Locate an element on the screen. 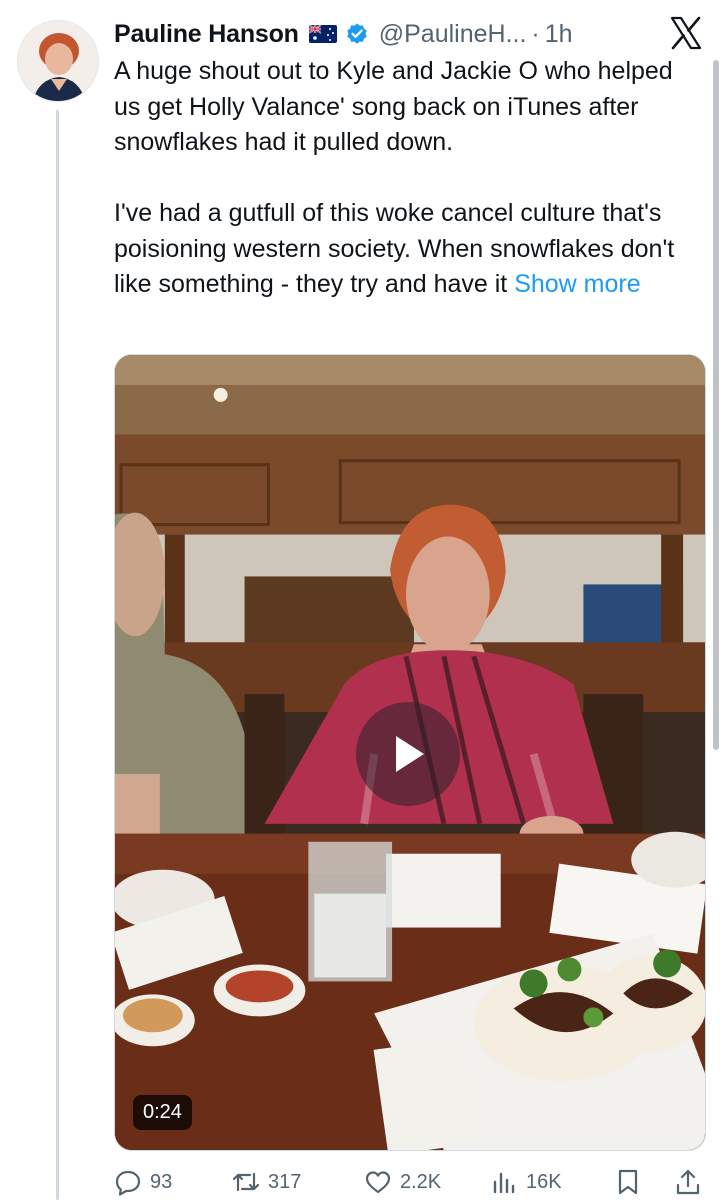 This screenshot has width=723, height=1200. share-button is located at coordinates (692, 1182).